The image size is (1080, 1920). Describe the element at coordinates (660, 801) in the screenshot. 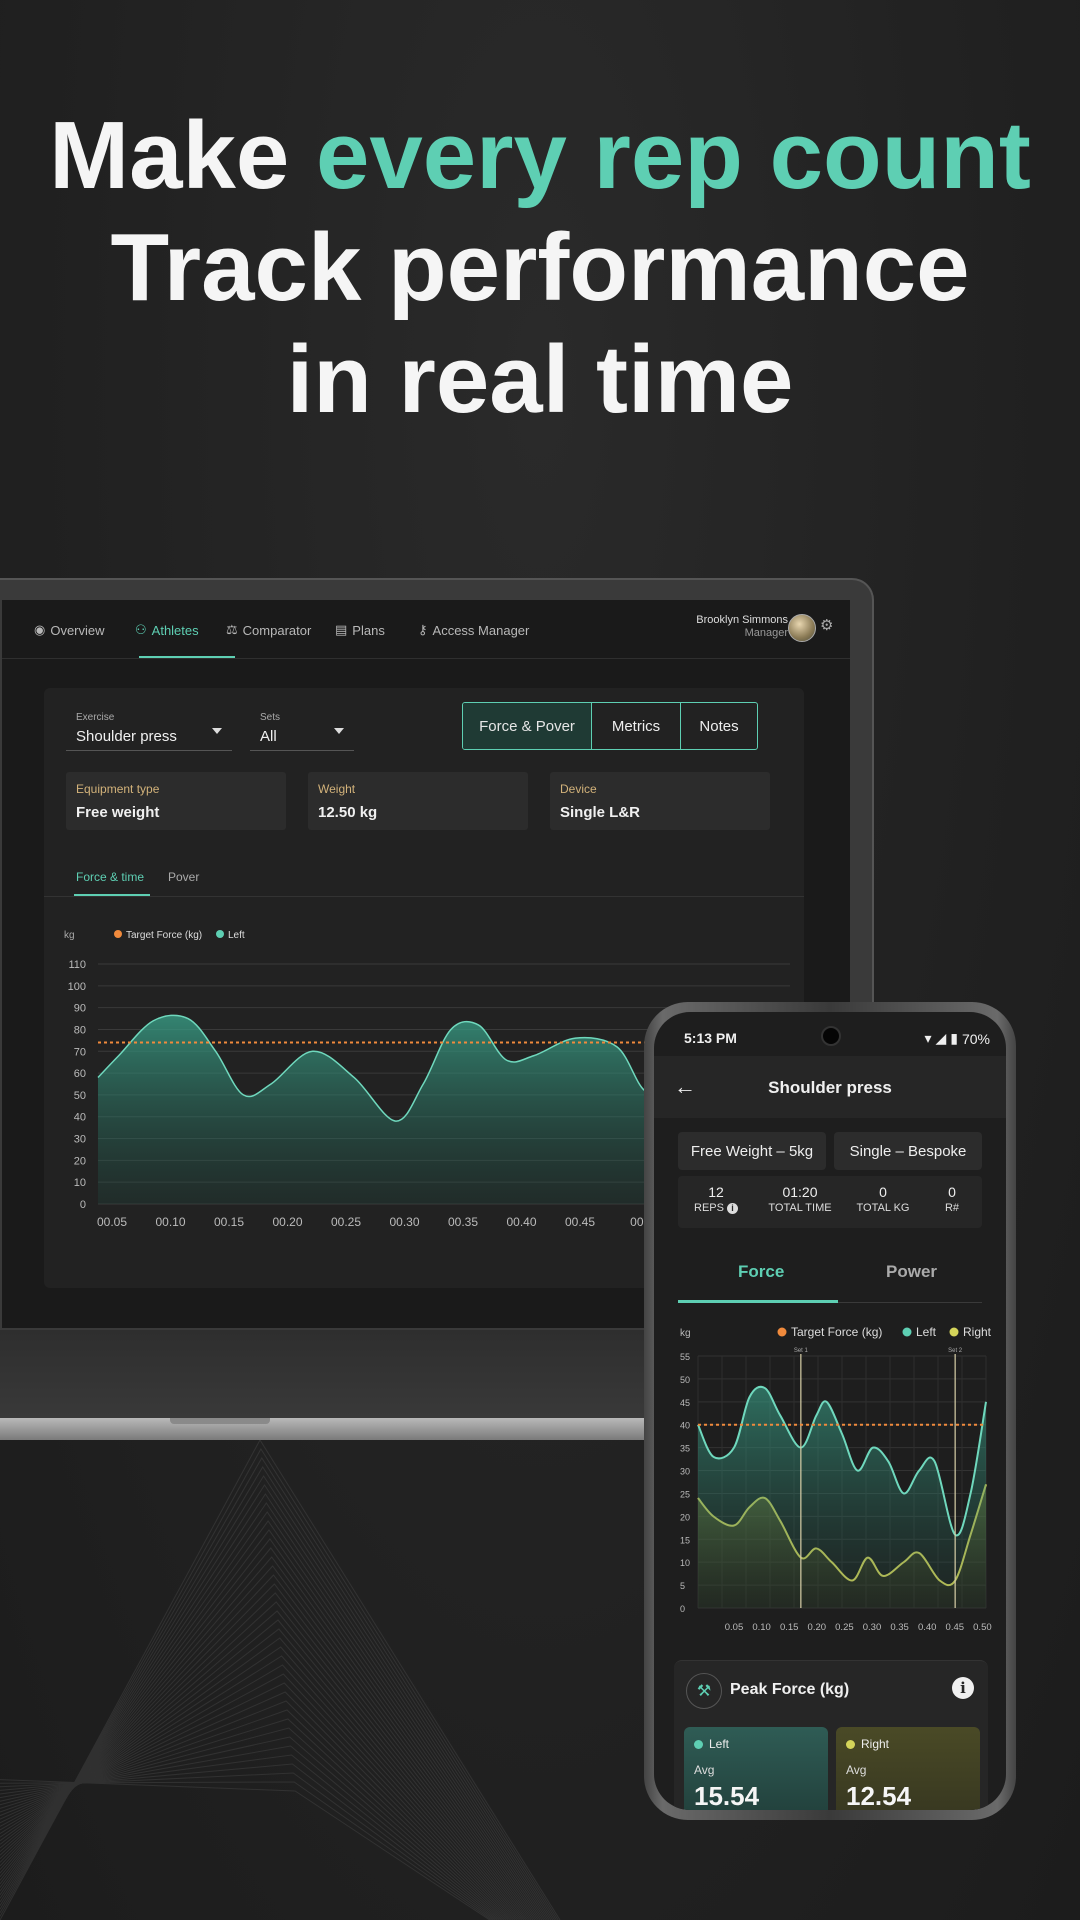

I see `device-field: Device Single L&R` at that location.